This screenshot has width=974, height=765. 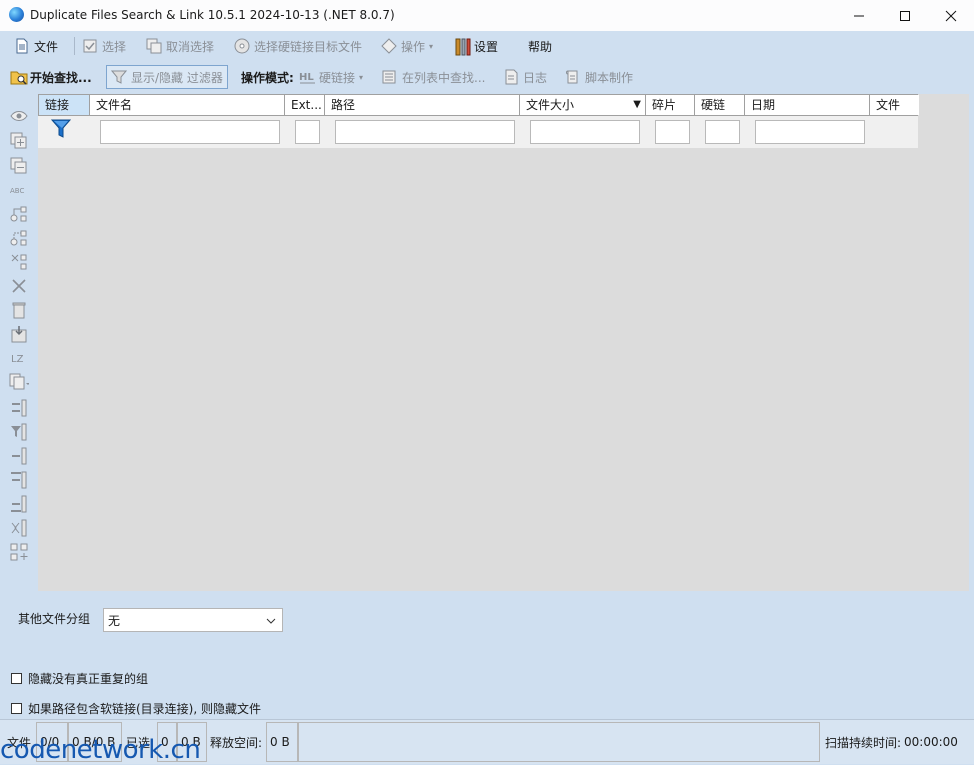 What do you see at coordinates (104, 46) in the screenshot?
I see `menu-select: 选择` at bounding box center [104, 46].